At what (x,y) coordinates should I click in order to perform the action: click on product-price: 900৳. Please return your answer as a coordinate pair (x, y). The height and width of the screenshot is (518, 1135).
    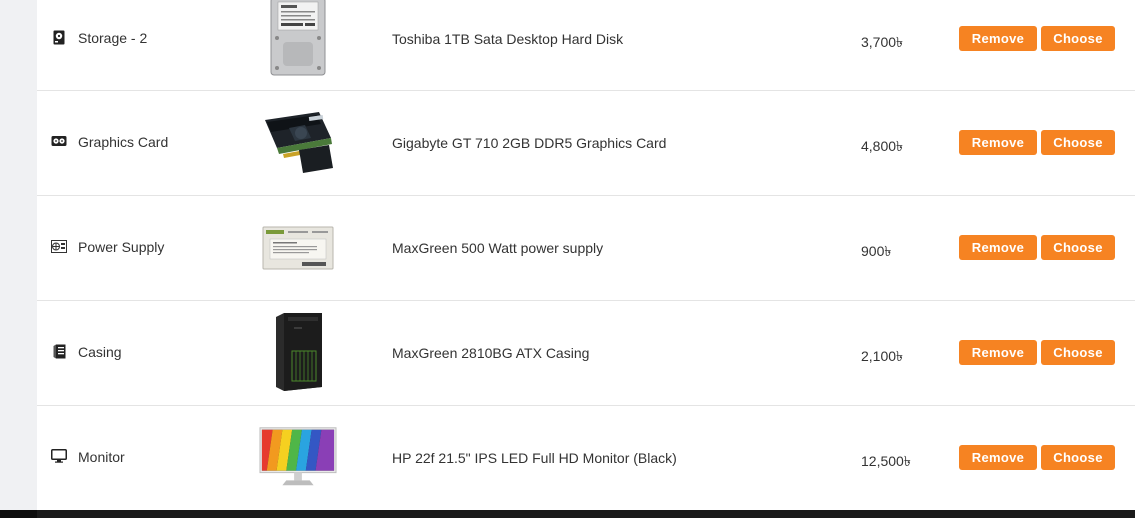
    Looking at the image, I should click on (876, 251).